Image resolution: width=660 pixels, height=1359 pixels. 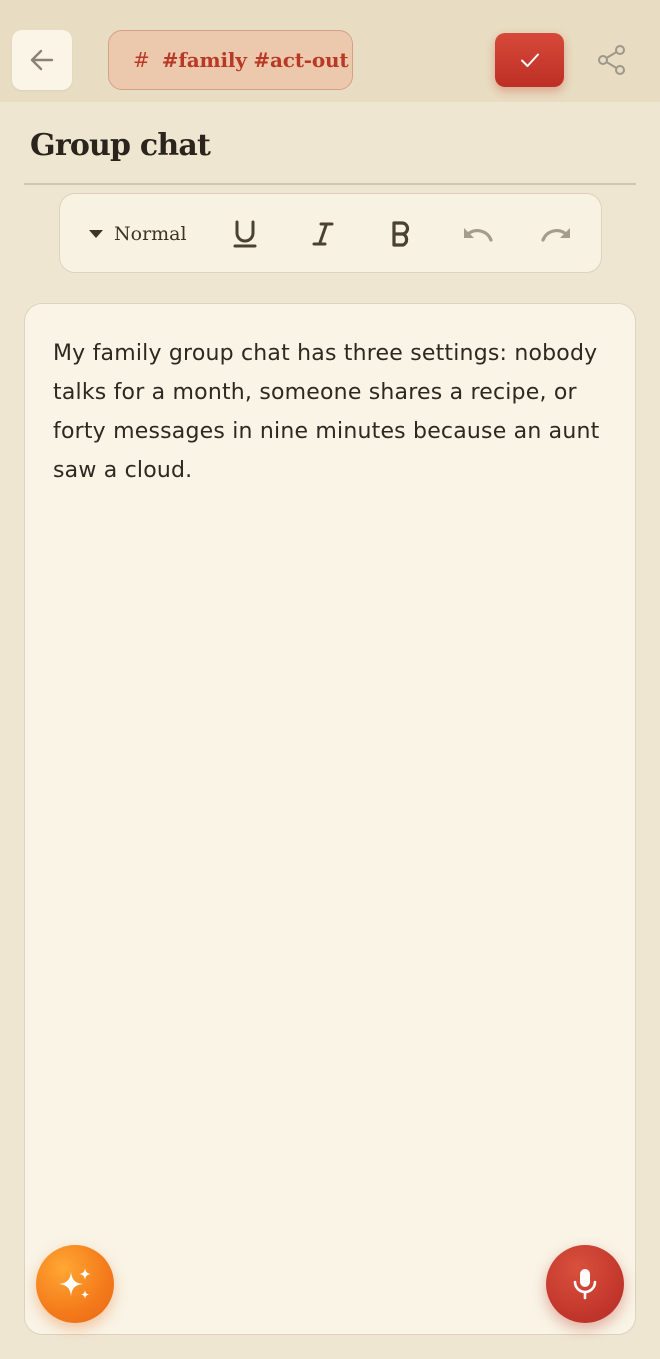 I want to click on formatting-toolbar: Normal, so click(x=330, y=233).